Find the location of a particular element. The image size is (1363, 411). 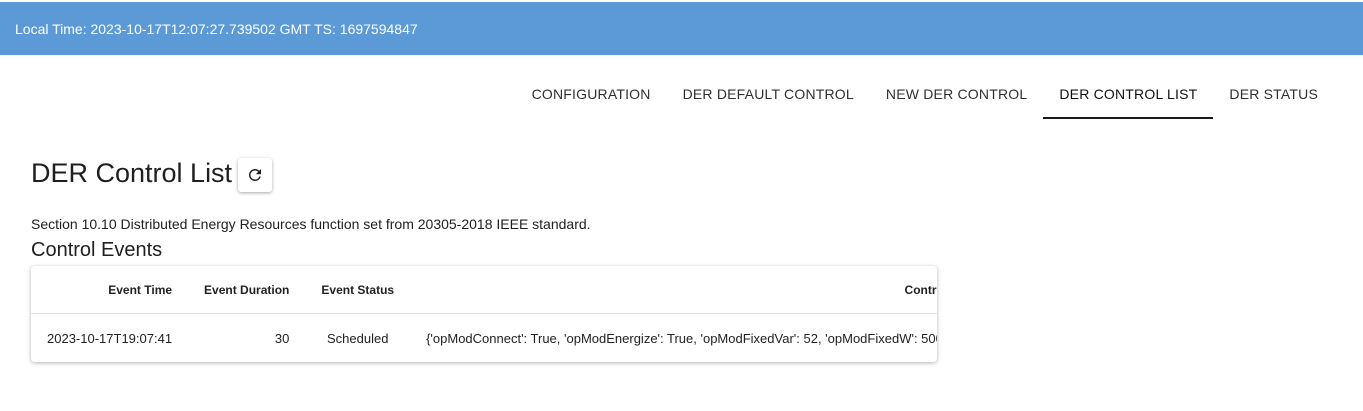

title-row: DER Control List is located at coordinates (152, 173).